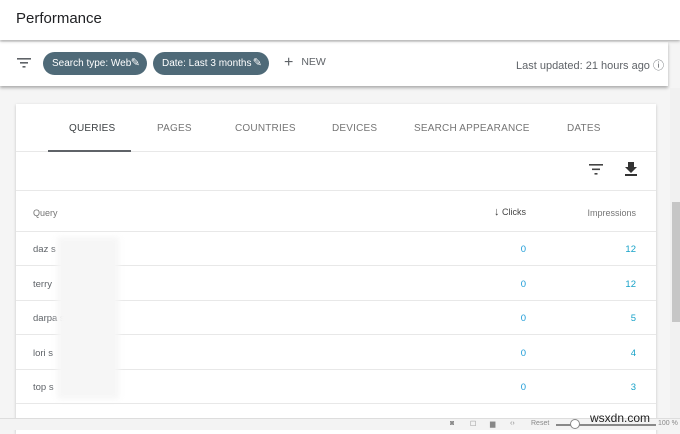  What do you see at coordinates (540, 423) in the screenshot?
I see `reset-button: Reset` at bounding box center [540, 423].